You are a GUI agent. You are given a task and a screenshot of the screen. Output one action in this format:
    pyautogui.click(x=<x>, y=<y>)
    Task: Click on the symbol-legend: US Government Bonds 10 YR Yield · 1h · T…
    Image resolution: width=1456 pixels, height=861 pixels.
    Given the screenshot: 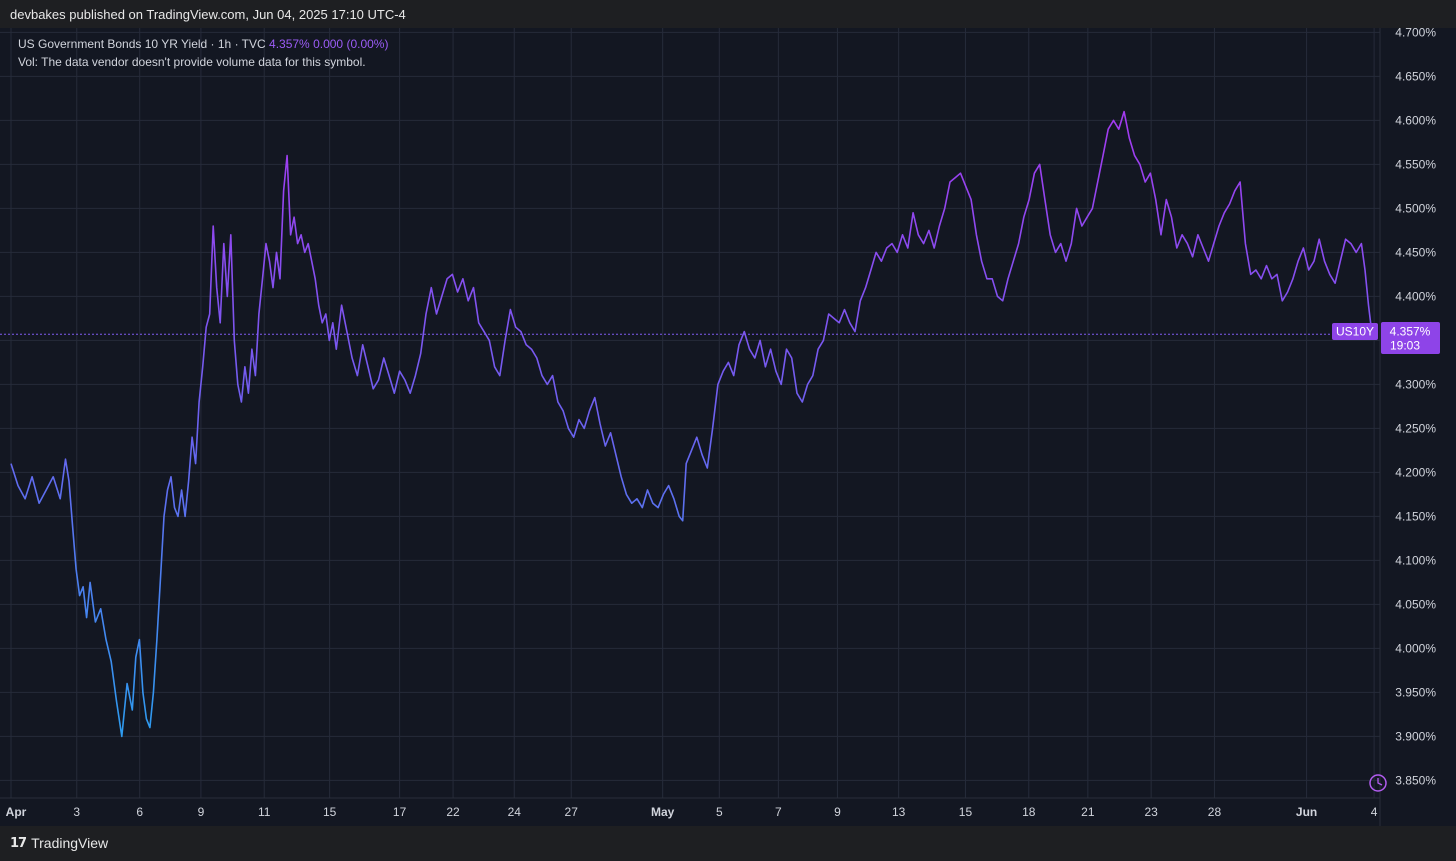 What is the action you would take?
    pyautogui.click(x=203, y=53)
    